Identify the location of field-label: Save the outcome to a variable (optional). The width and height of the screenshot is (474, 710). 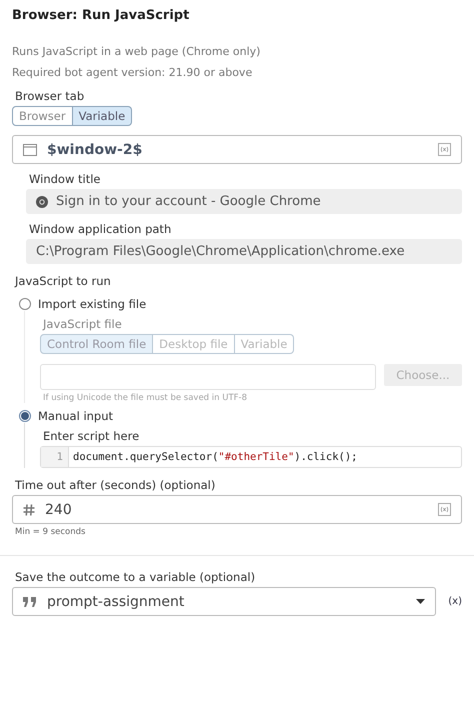
(135, 577).